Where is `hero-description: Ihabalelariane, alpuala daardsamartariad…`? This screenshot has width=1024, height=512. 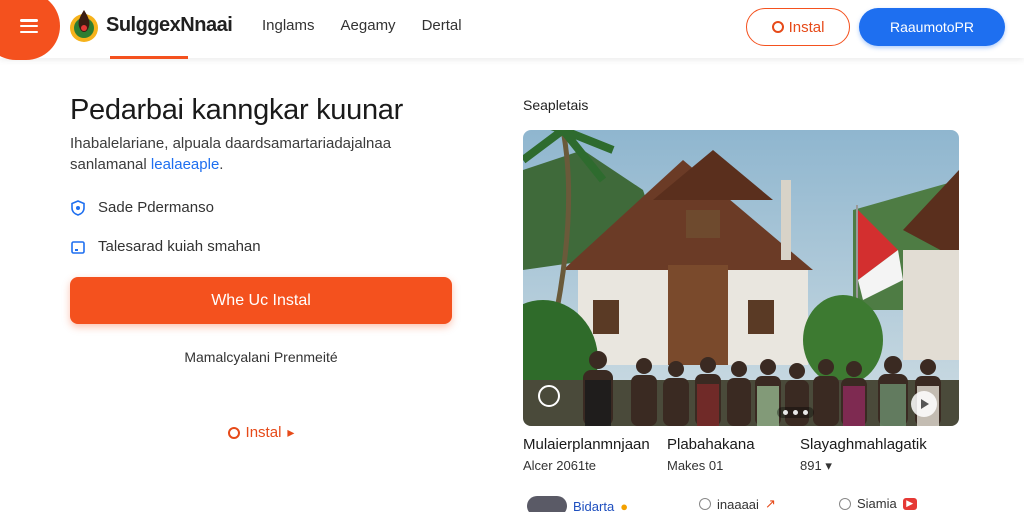
hero-description: Ihabalelariane, alpuala daardsamartariad… is located at coordinates (231, 154).